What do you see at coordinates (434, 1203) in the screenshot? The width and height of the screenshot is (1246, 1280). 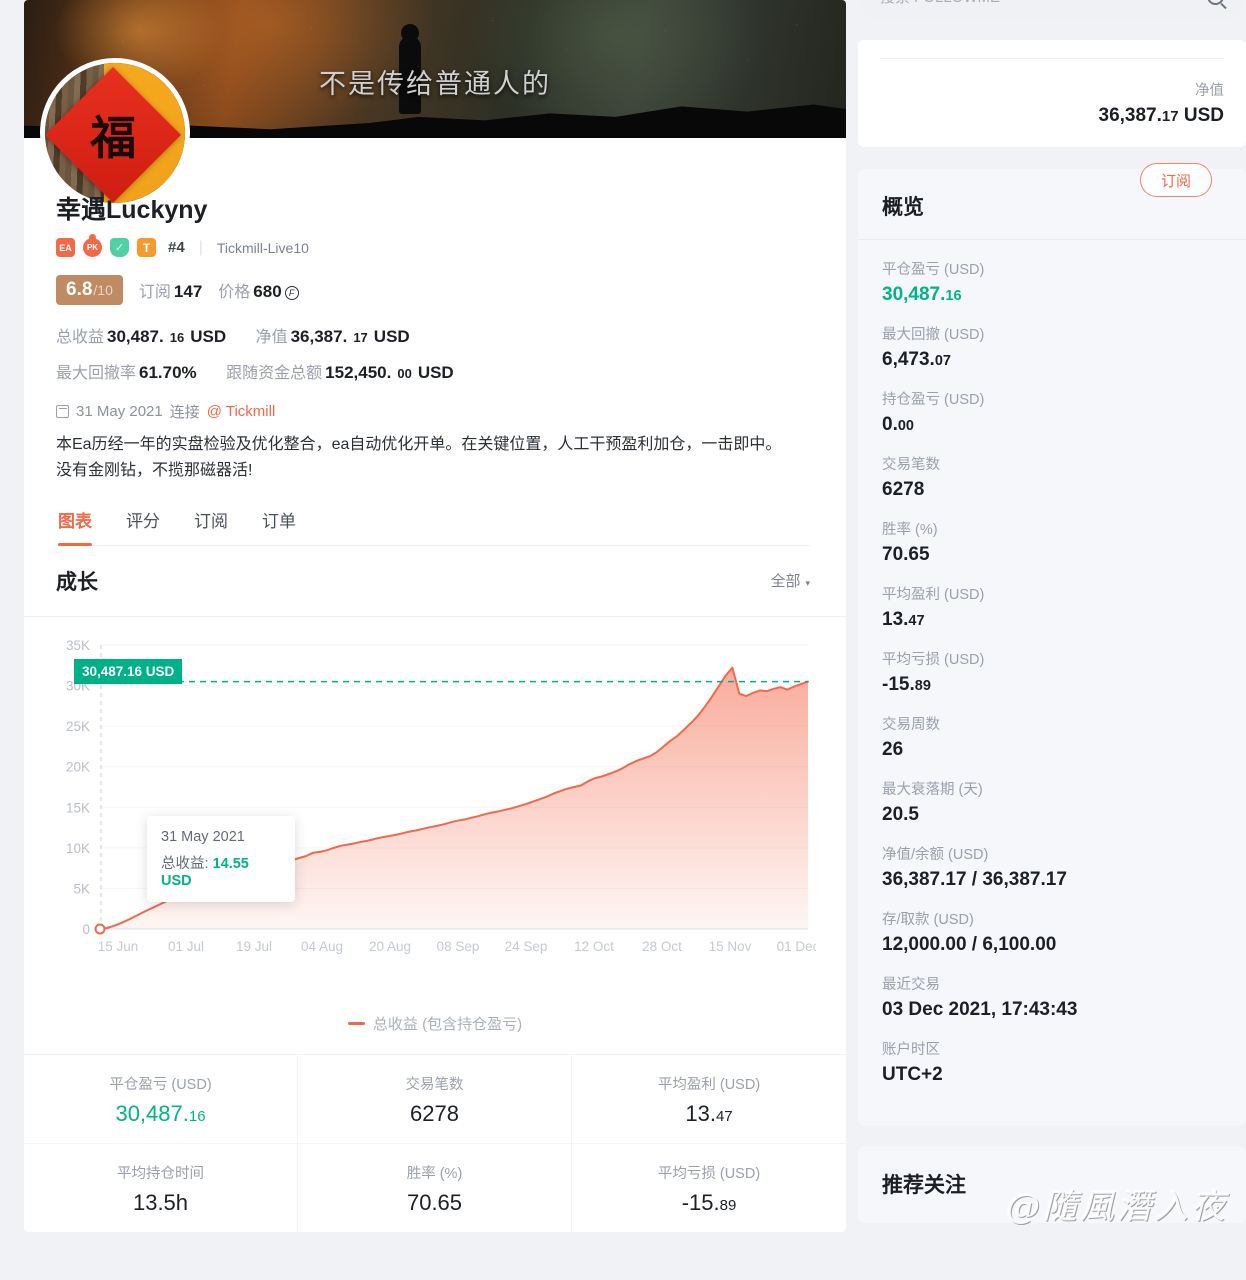 I see `kpi-value: 70.65` at bounding box center [434, 1203].